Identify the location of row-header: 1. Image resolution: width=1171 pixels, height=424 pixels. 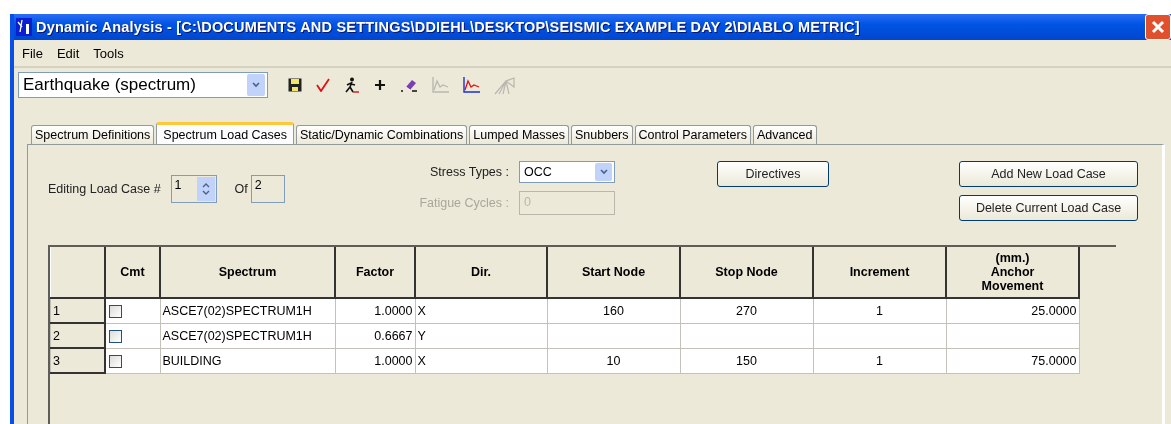
(77, 310).